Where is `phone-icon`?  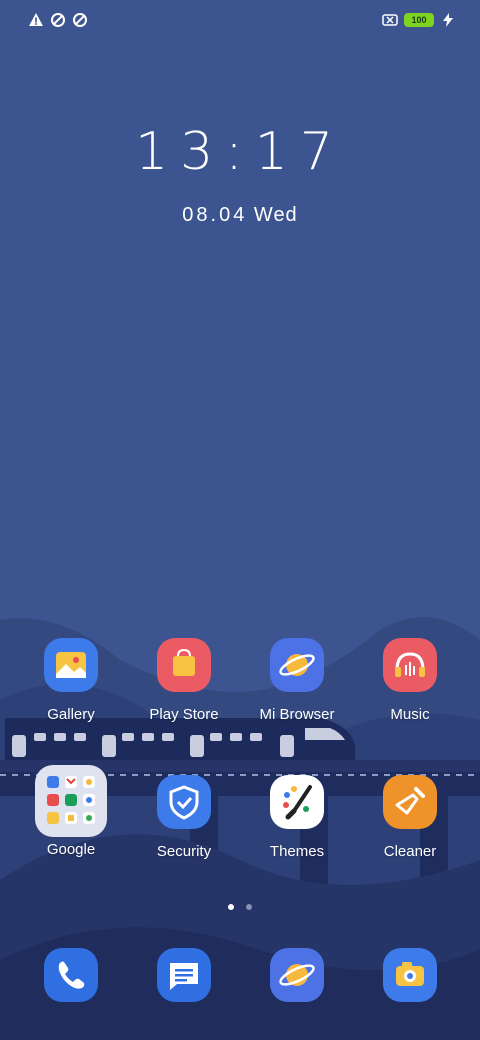 phone-icon is located at coordinates (71, 975).